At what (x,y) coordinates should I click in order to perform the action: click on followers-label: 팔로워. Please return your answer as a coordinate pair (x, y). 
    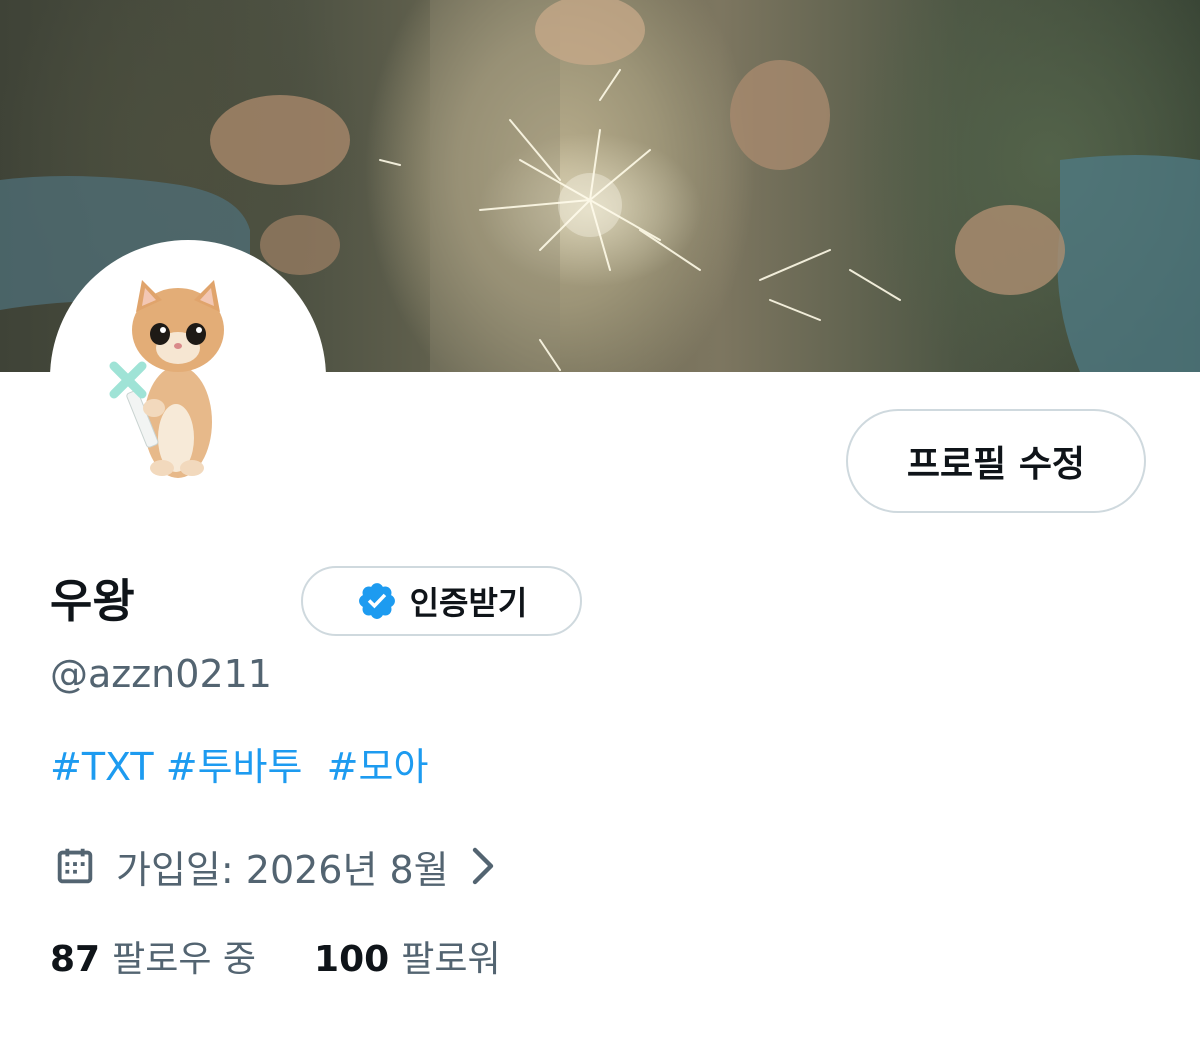
    Looking at the image, I should click on (451, 959).